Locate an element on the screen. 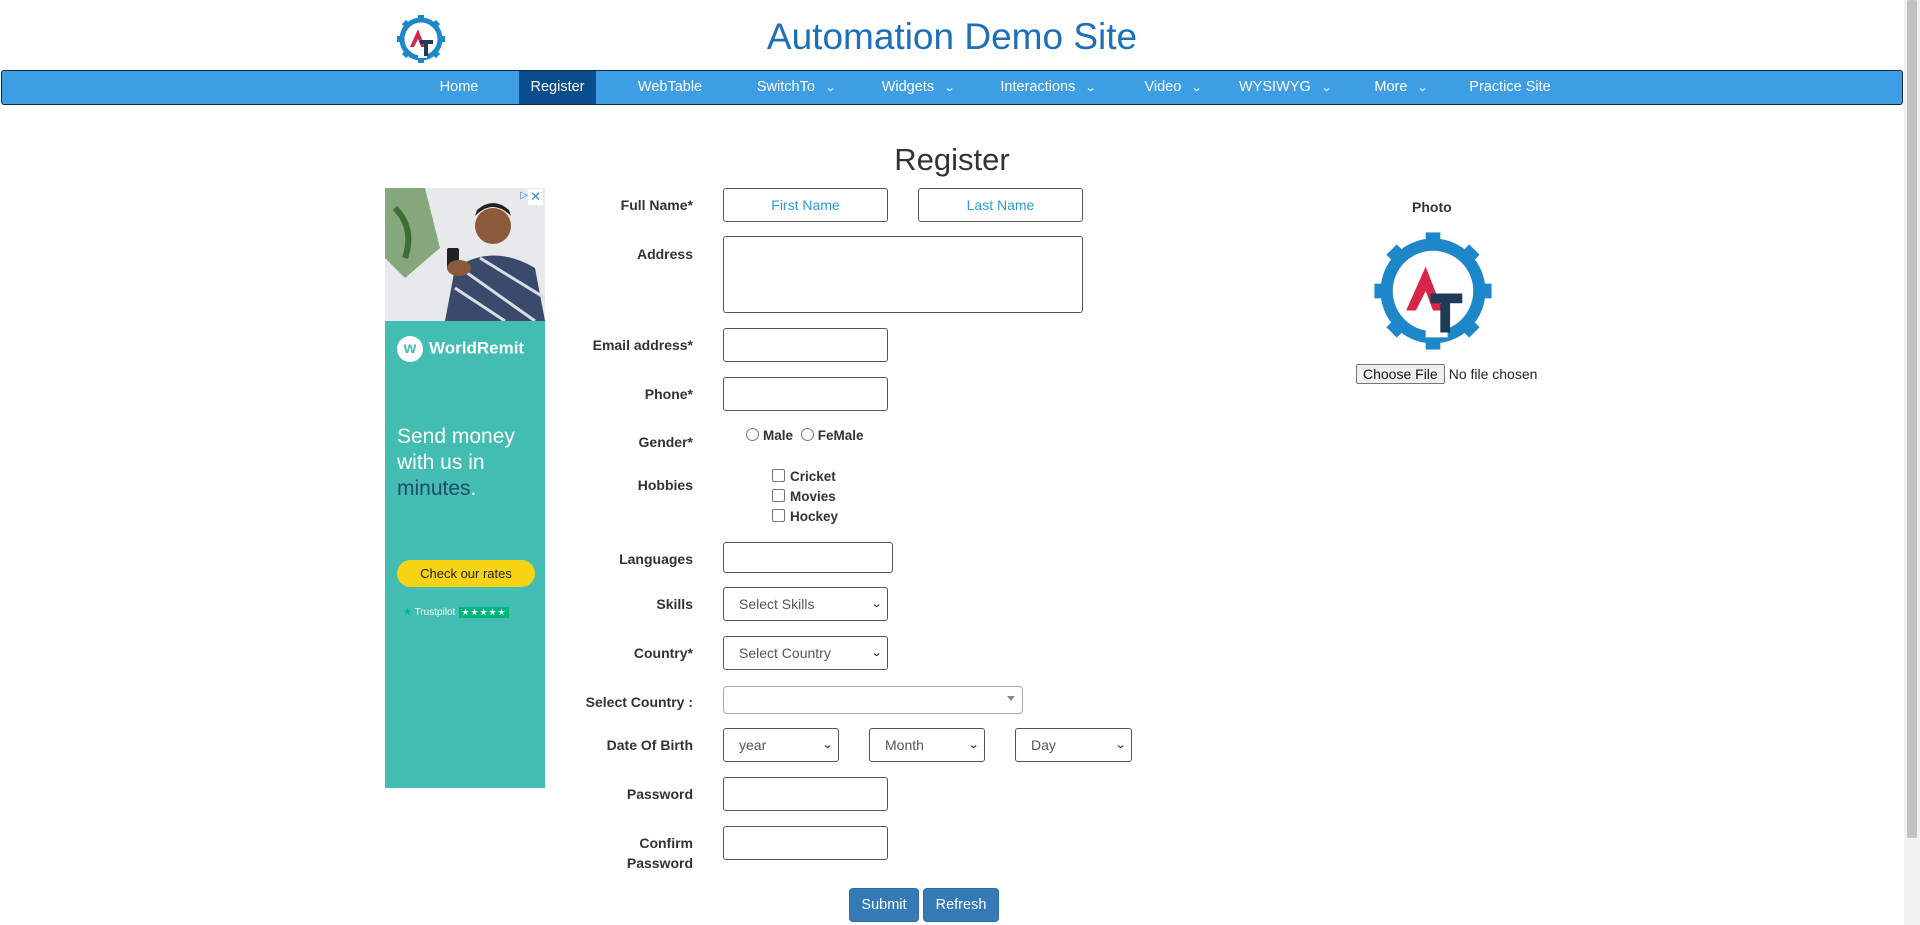  nav-practice-site-label: Practice Site is located at coordinates (1510, 87).